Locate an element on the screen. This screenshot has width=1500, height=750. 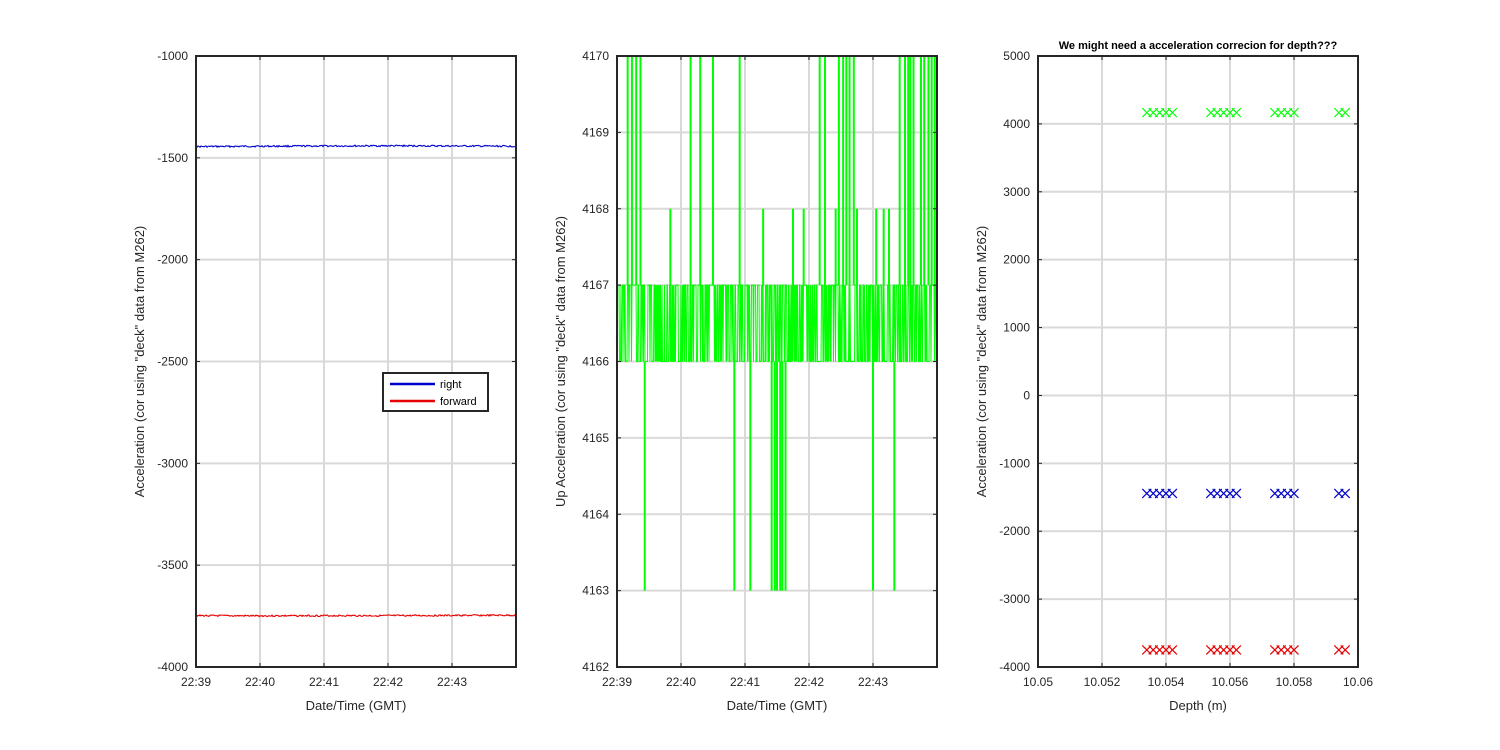
x-tick-label: 10.06 is located at coordinates (1358, 682).